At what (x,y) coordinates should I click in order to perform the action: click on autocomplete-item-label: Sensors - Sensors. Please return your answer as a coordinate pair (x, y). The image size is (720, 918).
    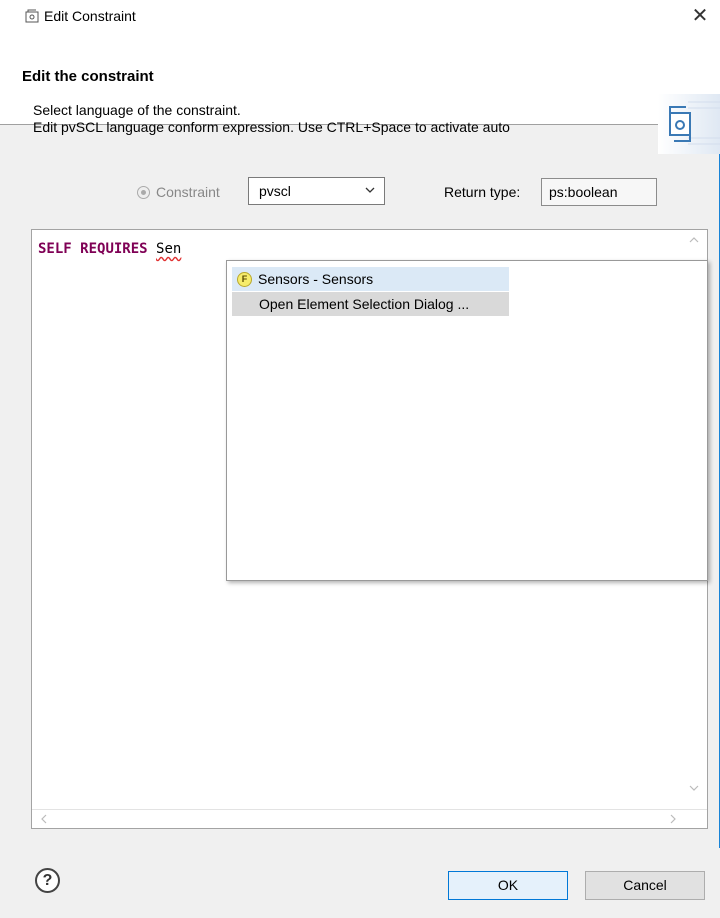
    Looking at the image, I should click on (316, 279).